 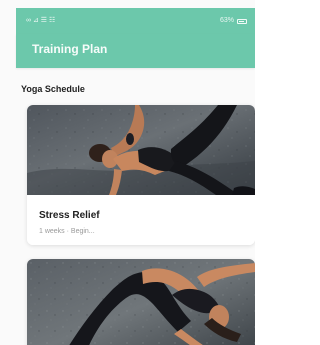 I want to click on status-icons-right: 63%, so click(x=233, y=21).